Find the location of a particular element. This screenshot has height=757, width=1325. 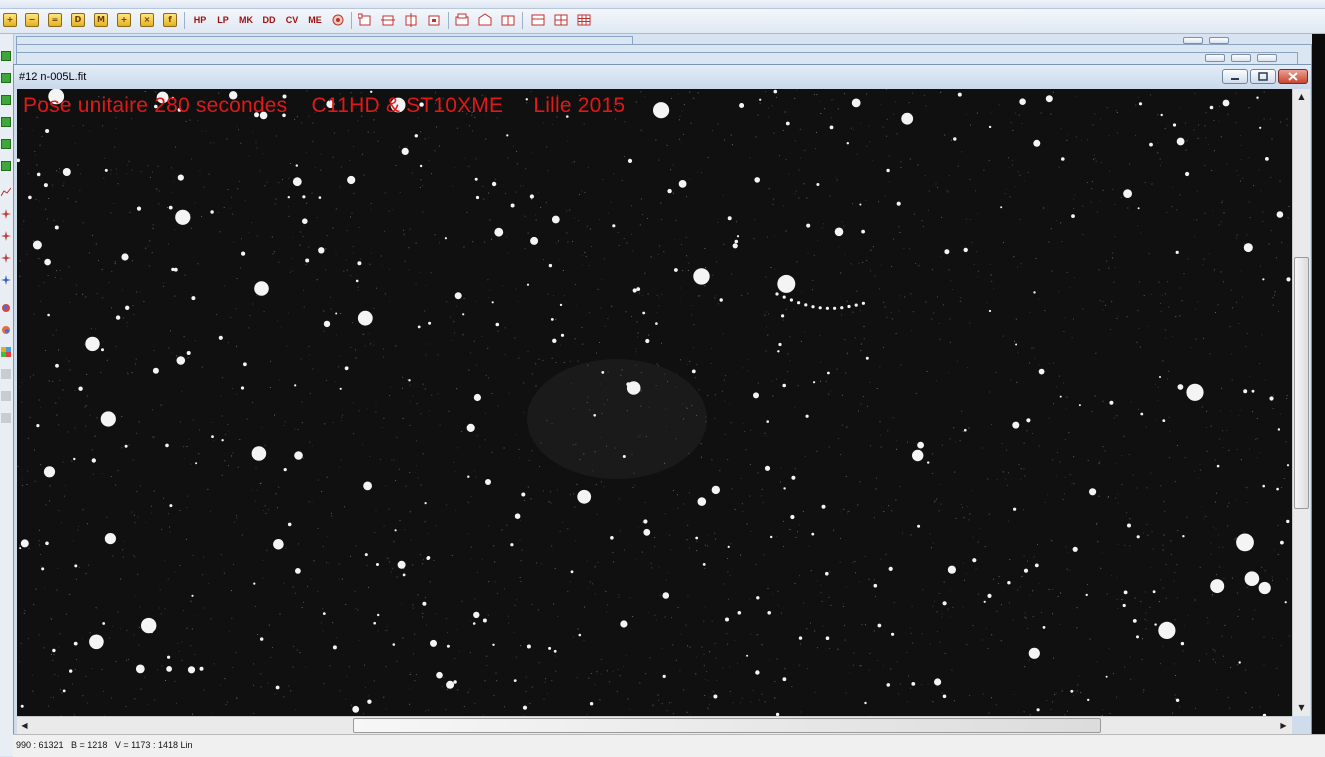

mask-icon: M is located at coordinates (101, 20).